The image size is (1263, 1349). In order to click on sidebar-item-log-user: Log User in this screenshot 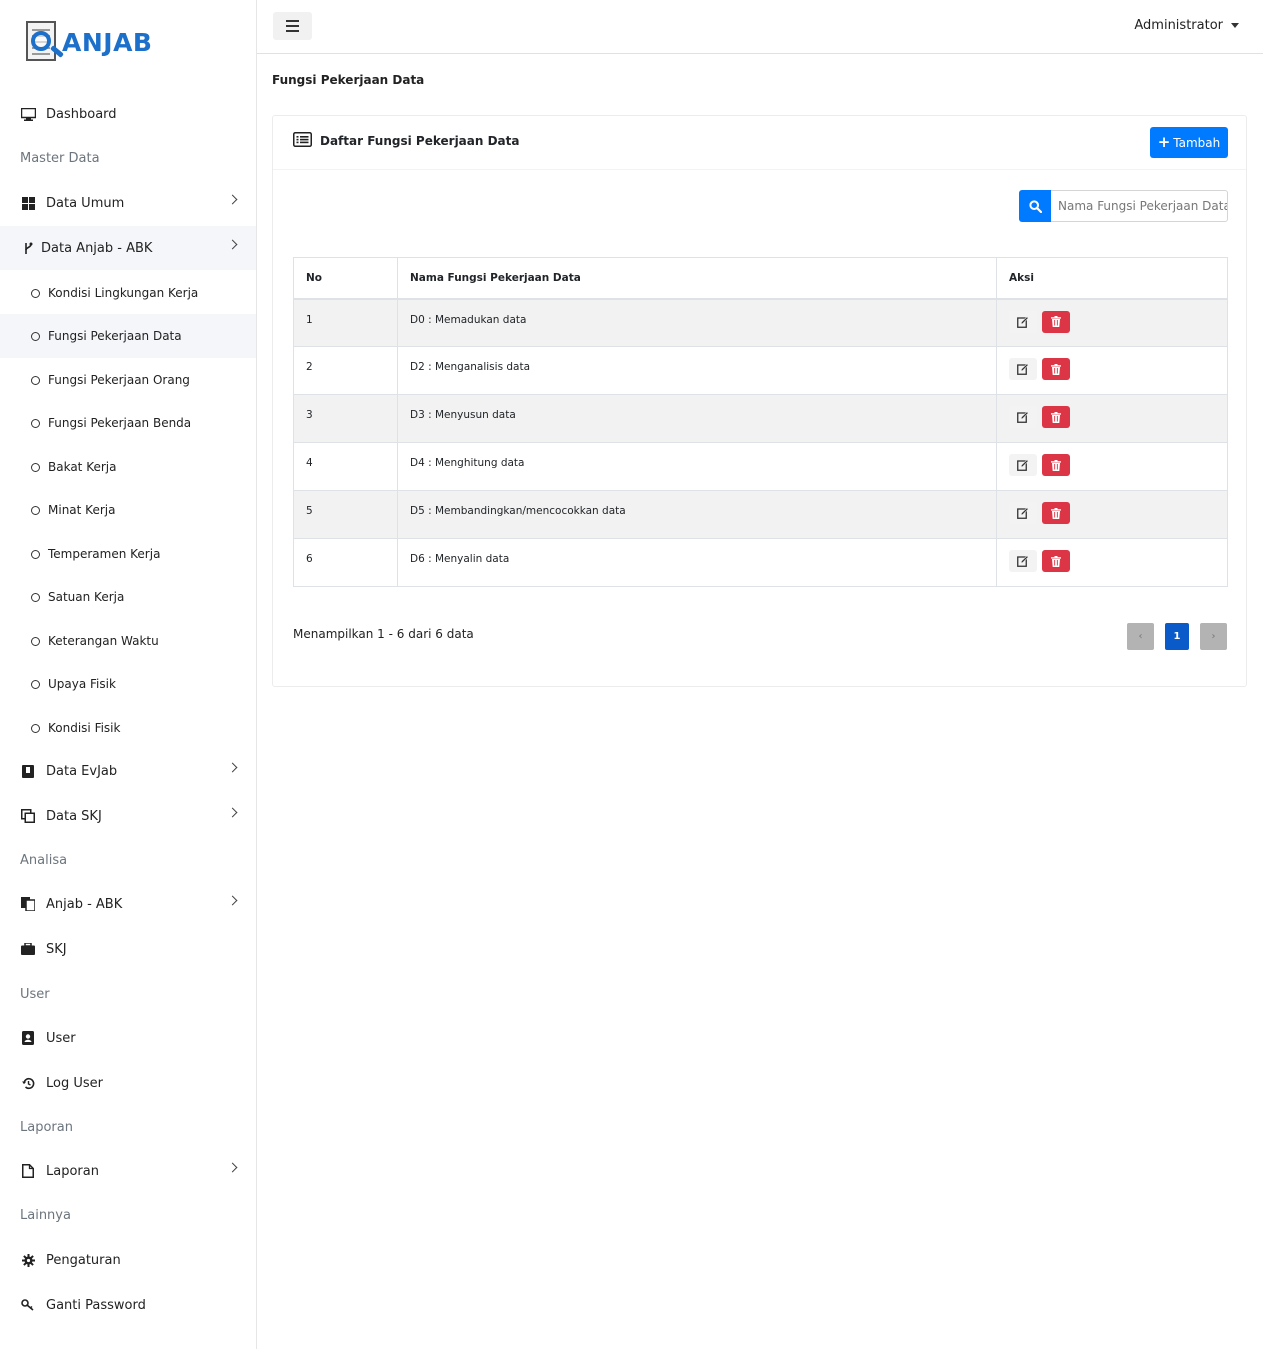, I will do `click(128, 1083)`.